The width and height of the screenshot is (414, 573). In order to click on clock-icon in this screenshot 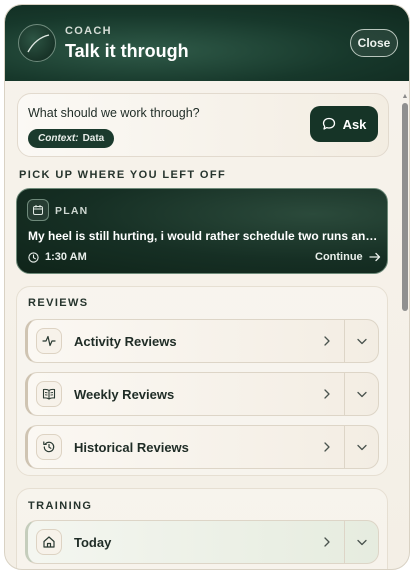, I will do `click(33, 257)`.